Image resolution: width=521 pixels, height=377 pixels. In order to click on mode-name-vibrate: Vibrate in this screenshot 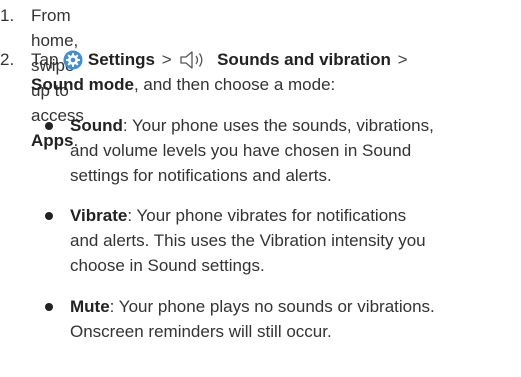, I will do `click(99, 215)`.